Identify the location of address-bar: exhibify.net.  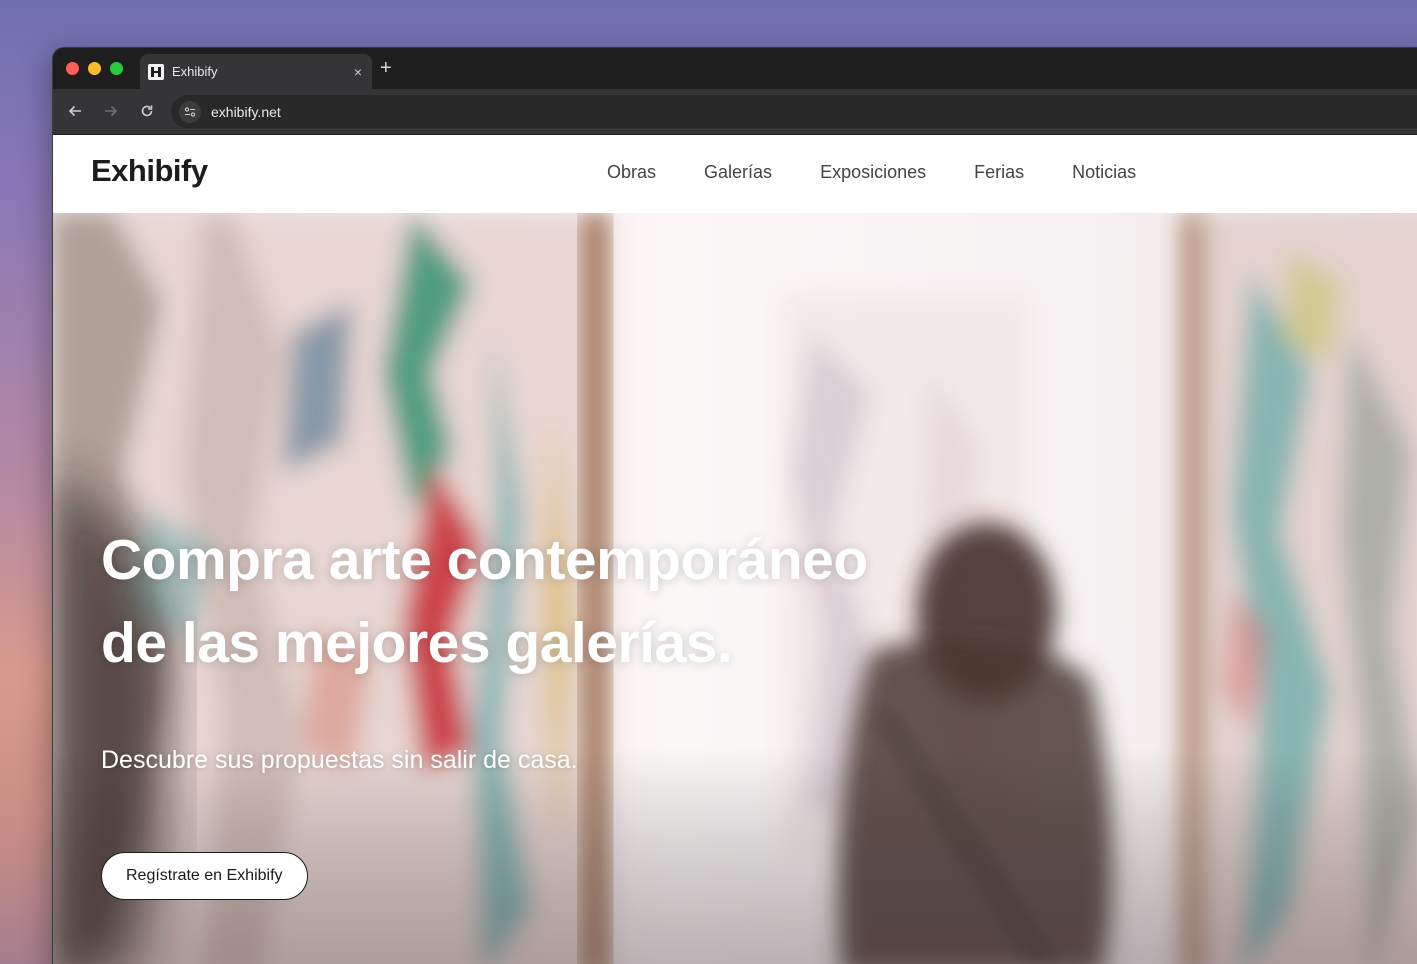
(794, 111).